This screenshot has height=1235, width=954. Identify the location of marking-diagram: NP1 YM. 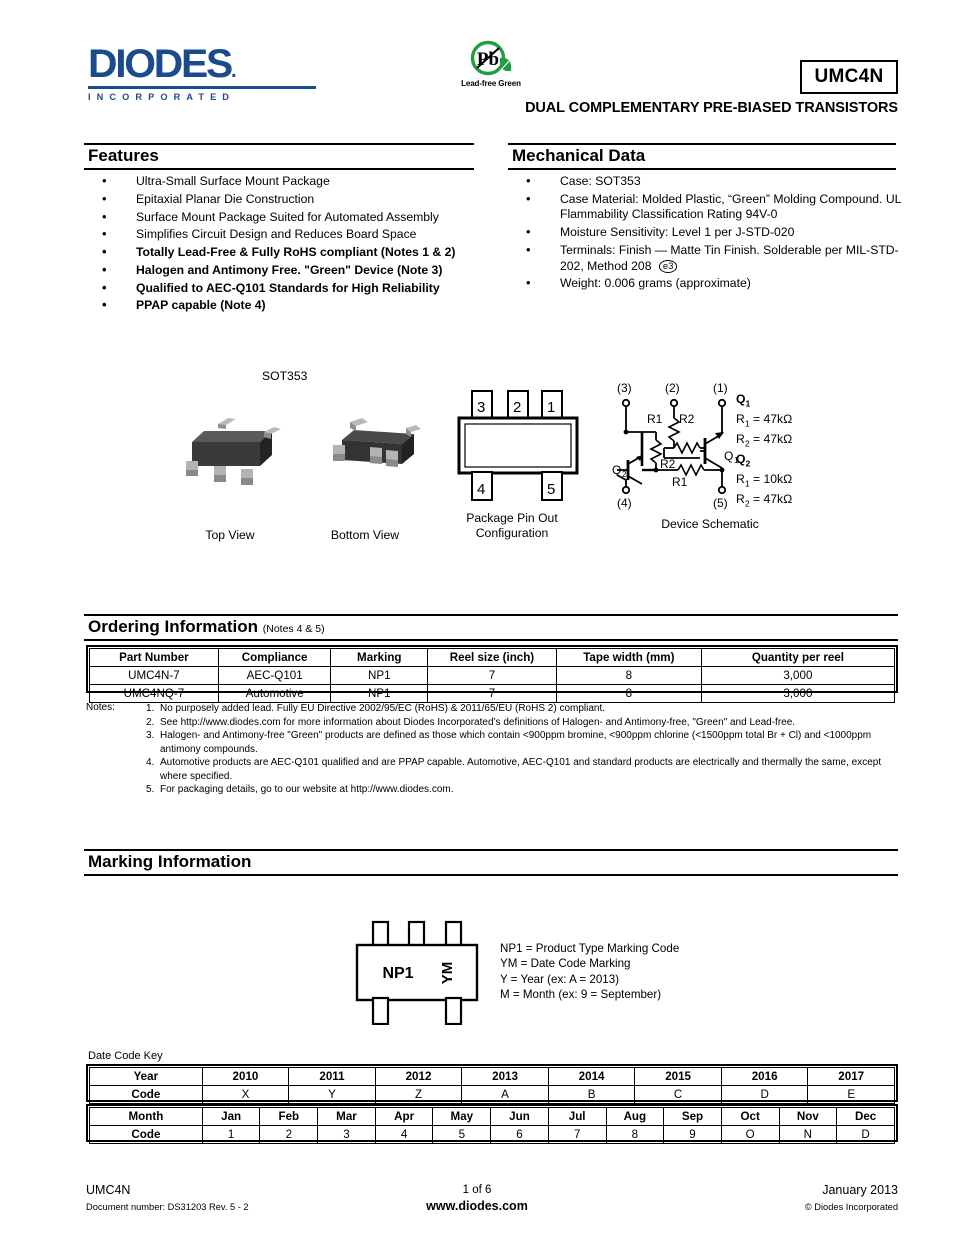
(422, 975).